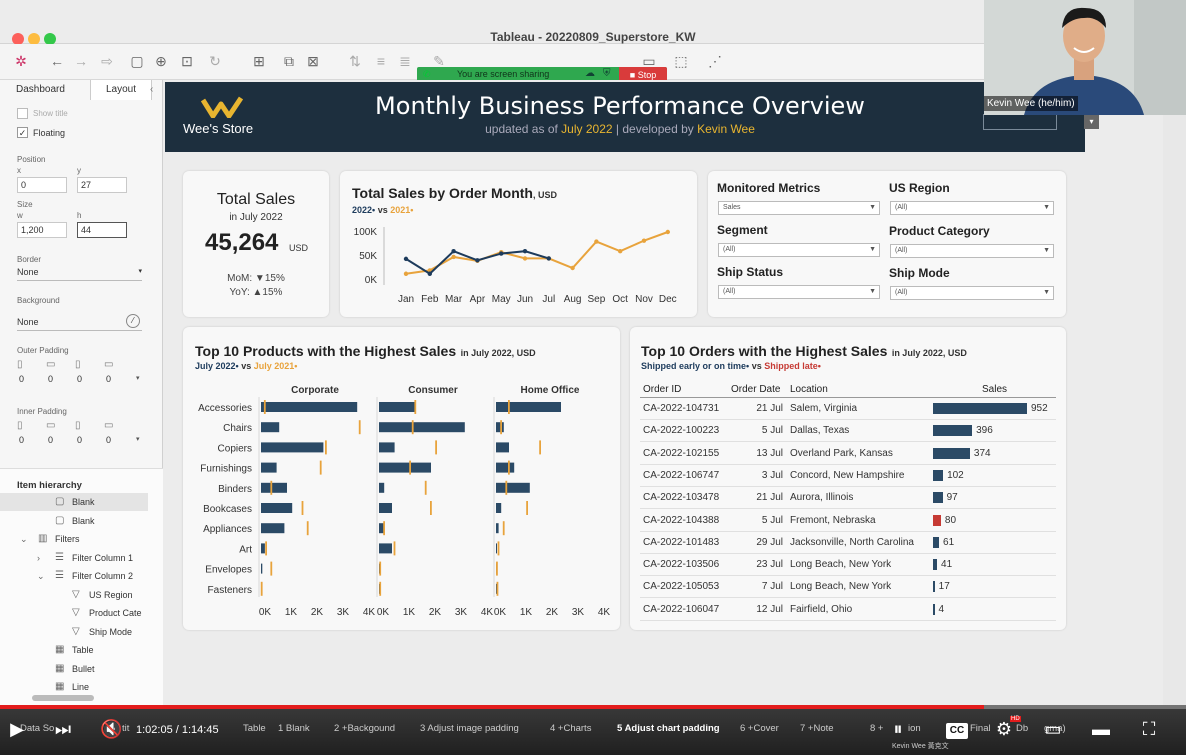  Describe the element at coordinates (22, 132) in the screenshot. I see `floating-checkbox: ✓` at that location.